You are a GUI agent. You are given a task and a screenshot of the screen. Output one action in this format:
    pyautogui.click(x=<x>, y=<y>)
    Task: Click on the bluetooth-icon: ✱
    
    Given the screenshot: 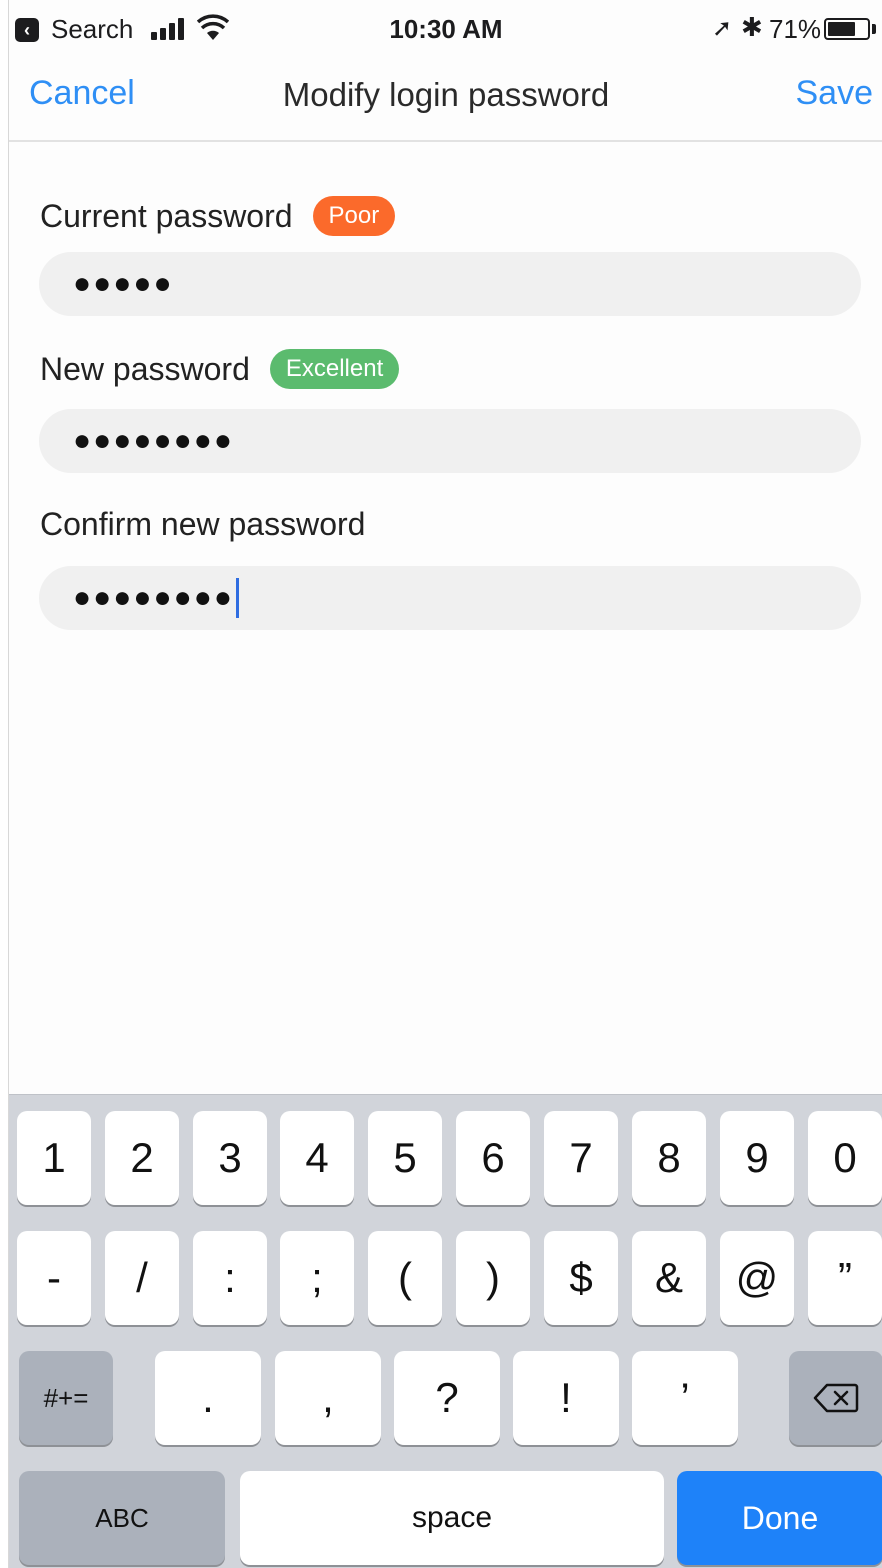 What is the action you would take?
    pyautogui.click(x=752, y=27)
    